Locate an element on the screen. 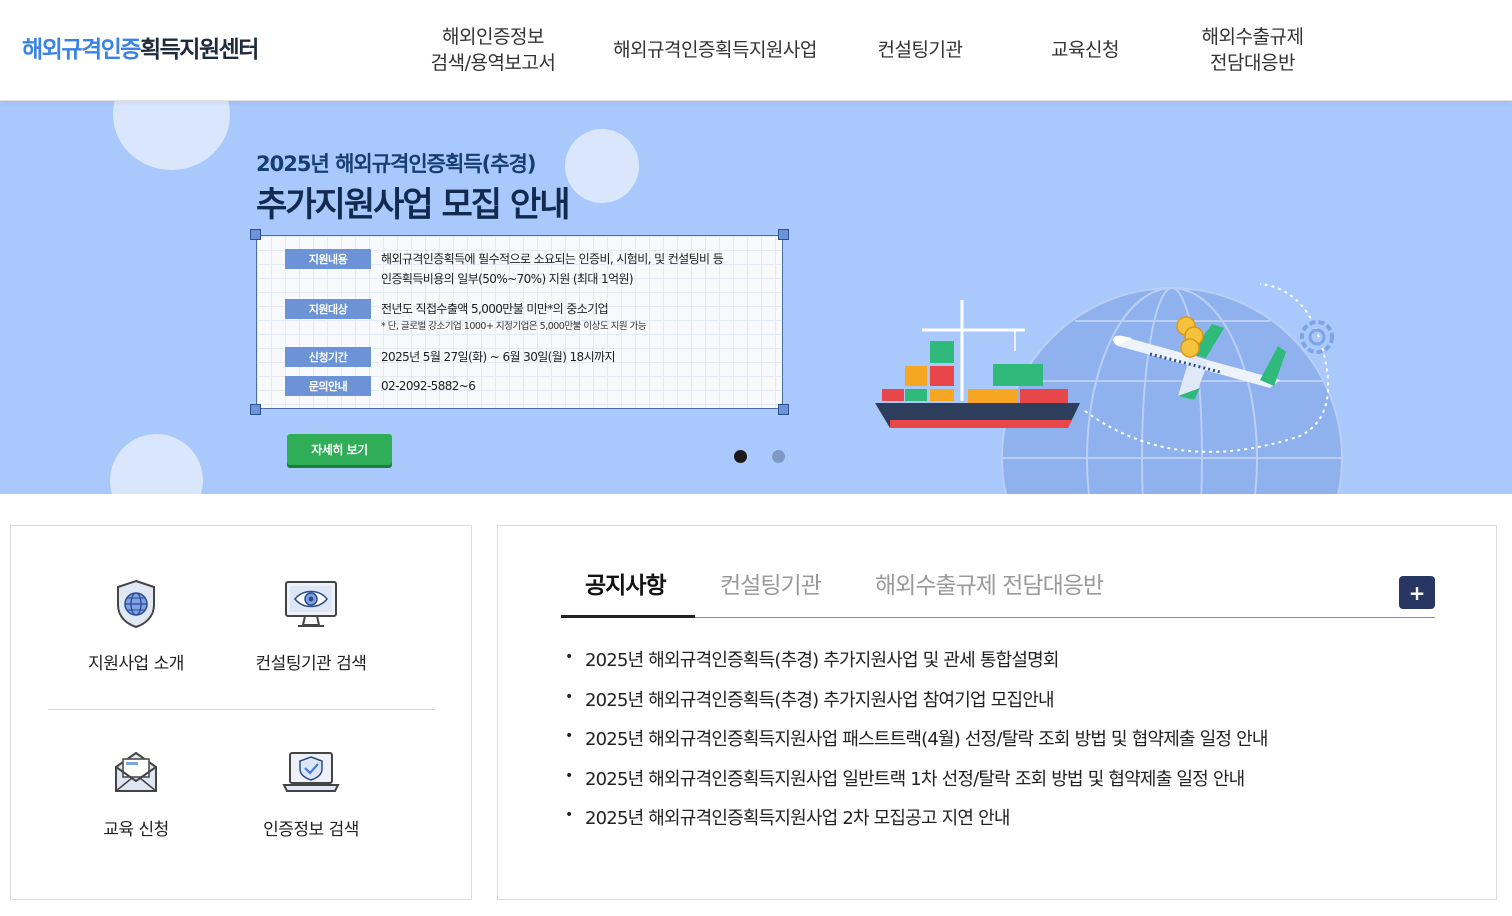 The image size is (1512, 916). quick-cert-info-search: 인증정보 검색 is located at coordinates (311, 794).